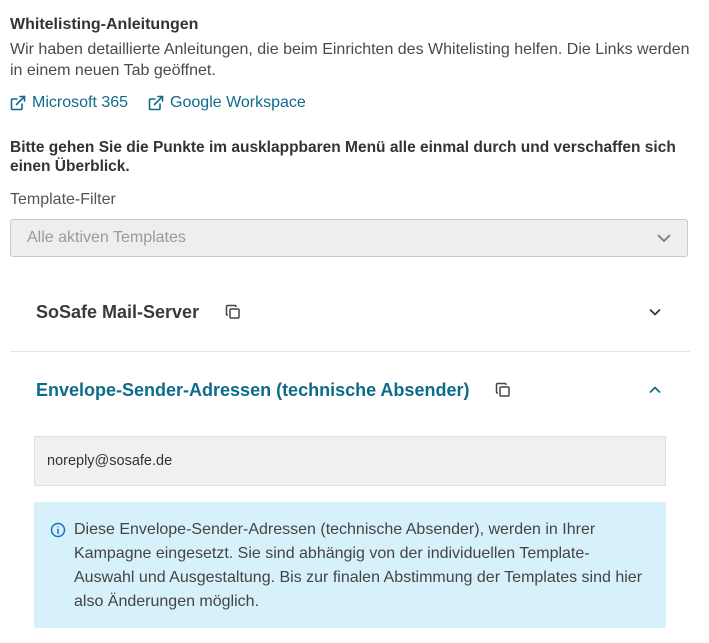 This screenshot has width=709, height=643. I want to click on google-workspace-link-label: Google Workspace, so click(238, 102).